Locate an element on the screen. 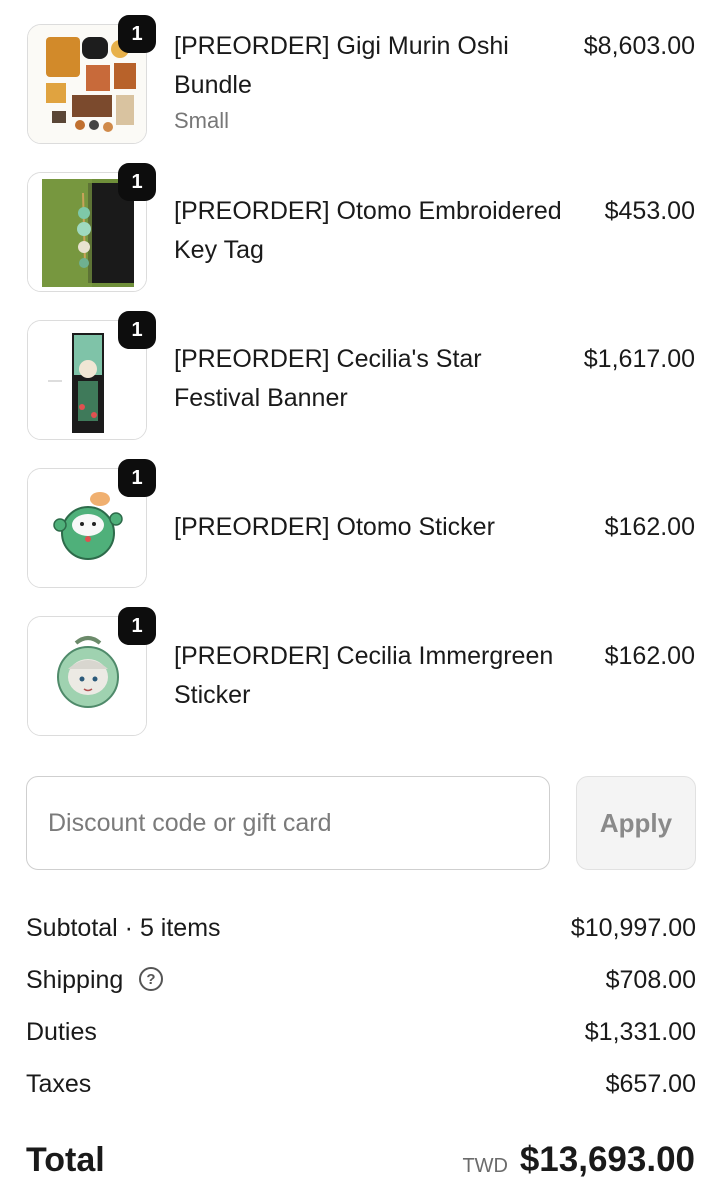  item-name: [PREORDER] Gigi Murin Oshi Bundle is located at coordinates (341, 65).